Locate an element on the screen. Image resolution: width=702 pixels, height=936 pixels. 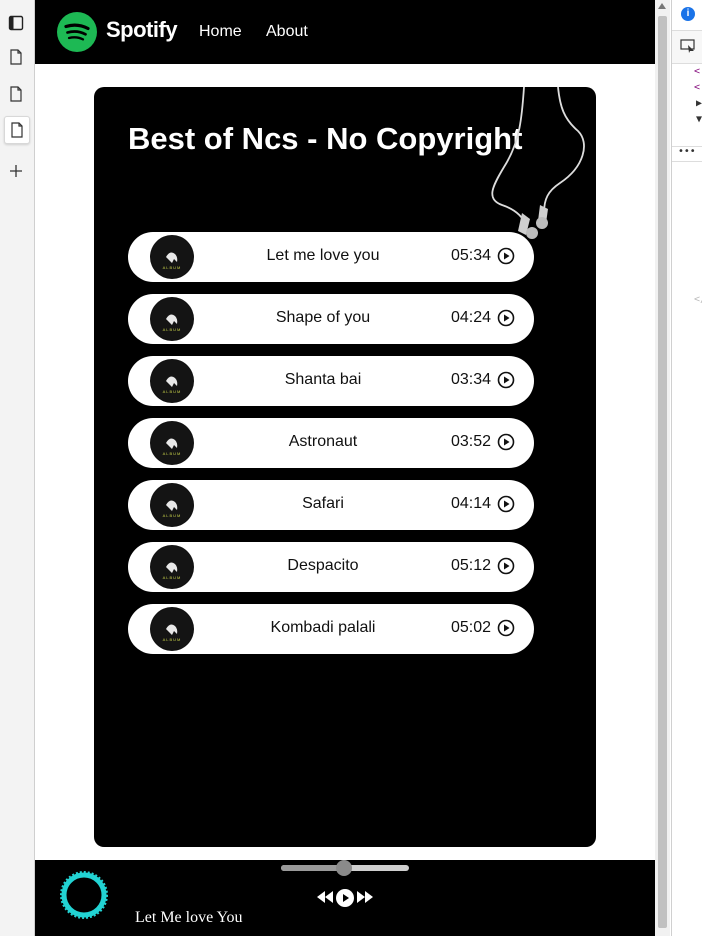
nav-link-home: Home is located at coordinates (220, 32).